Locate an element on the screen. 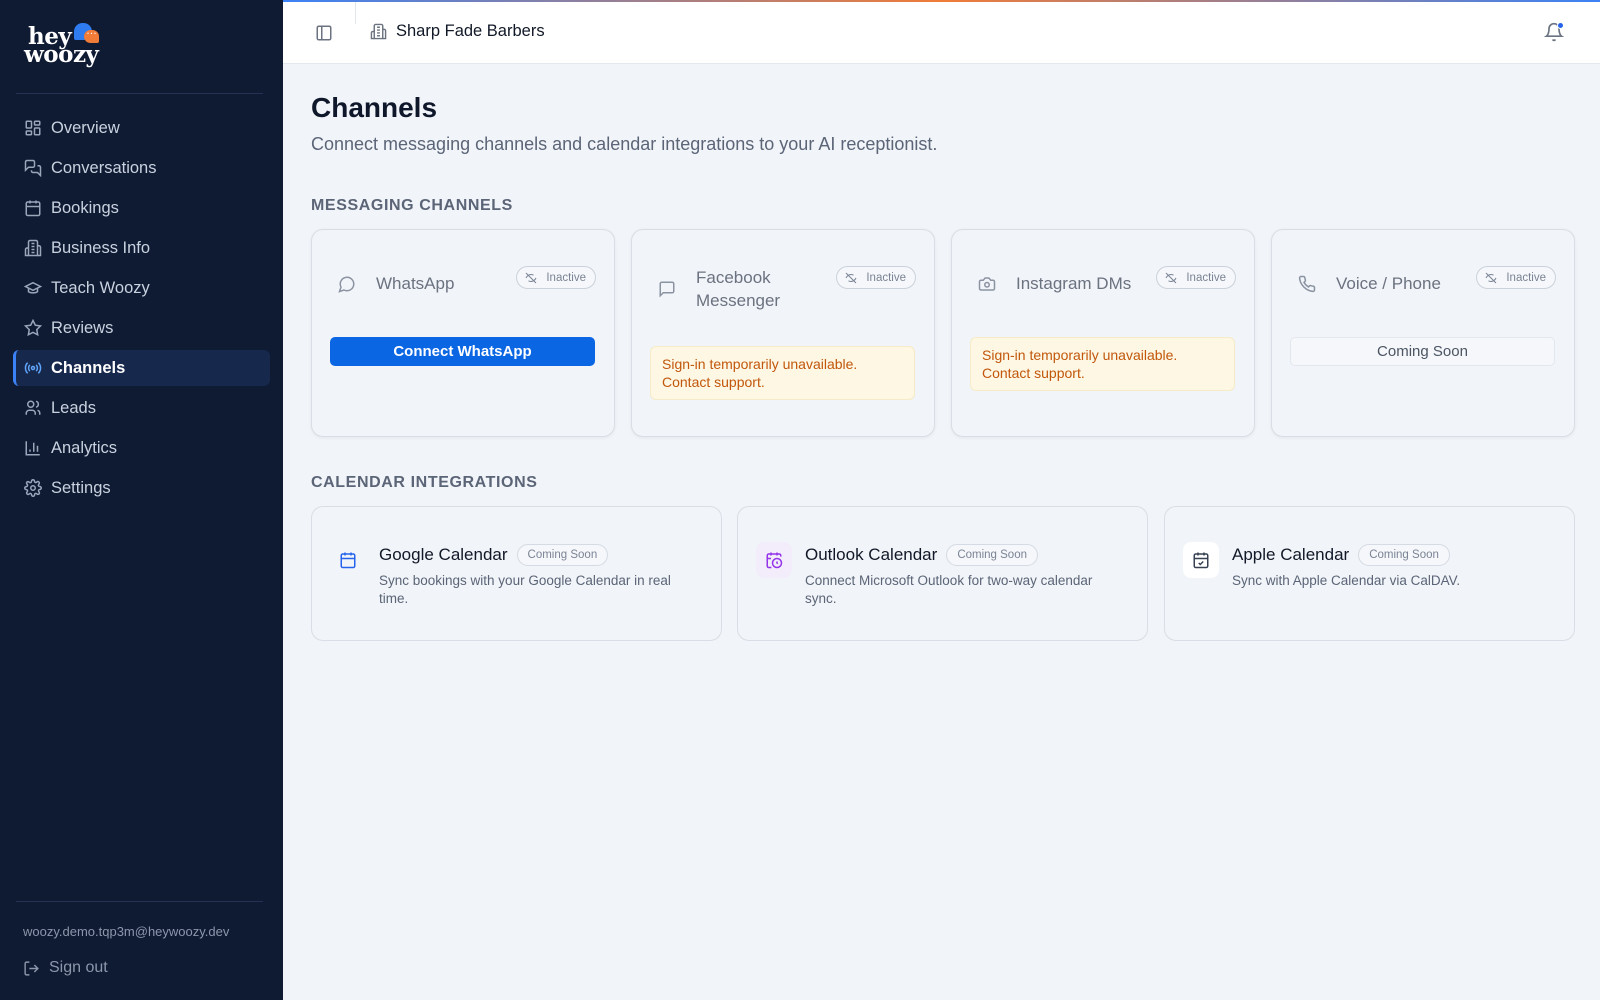 The width and height of the screenshot is (1600, 1000). camera-icon is located at coordinates (987, 284).